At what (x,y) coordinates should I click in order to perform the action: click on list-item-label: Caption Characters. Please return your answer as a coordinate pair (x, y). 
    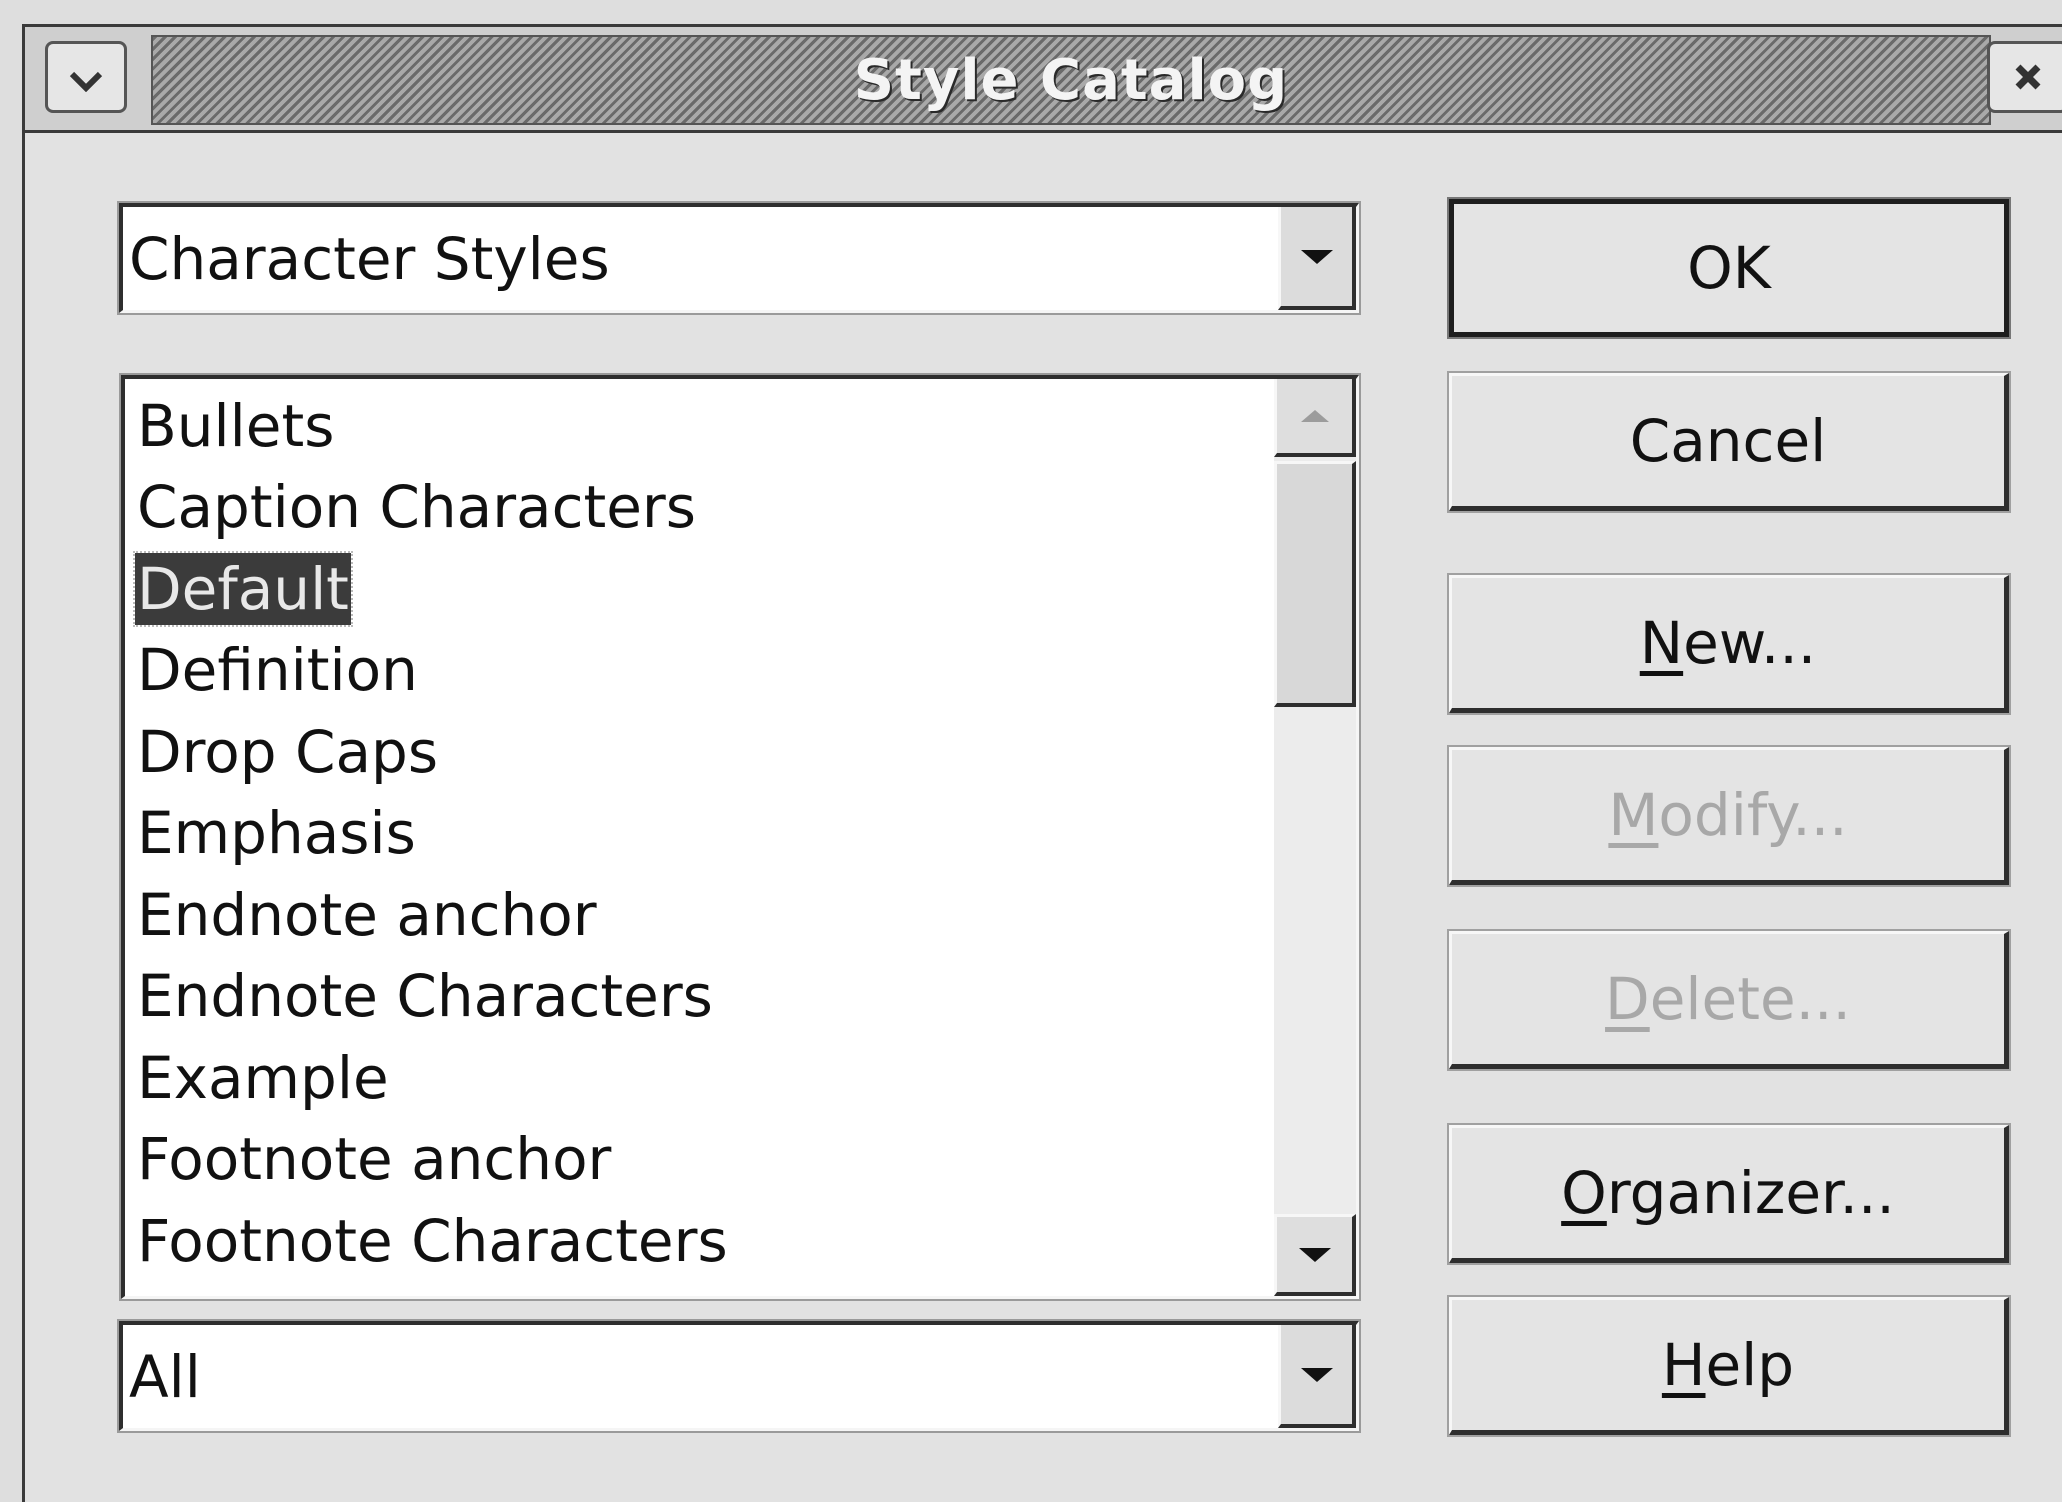
    Looking at the image, I should click on (416, 507).